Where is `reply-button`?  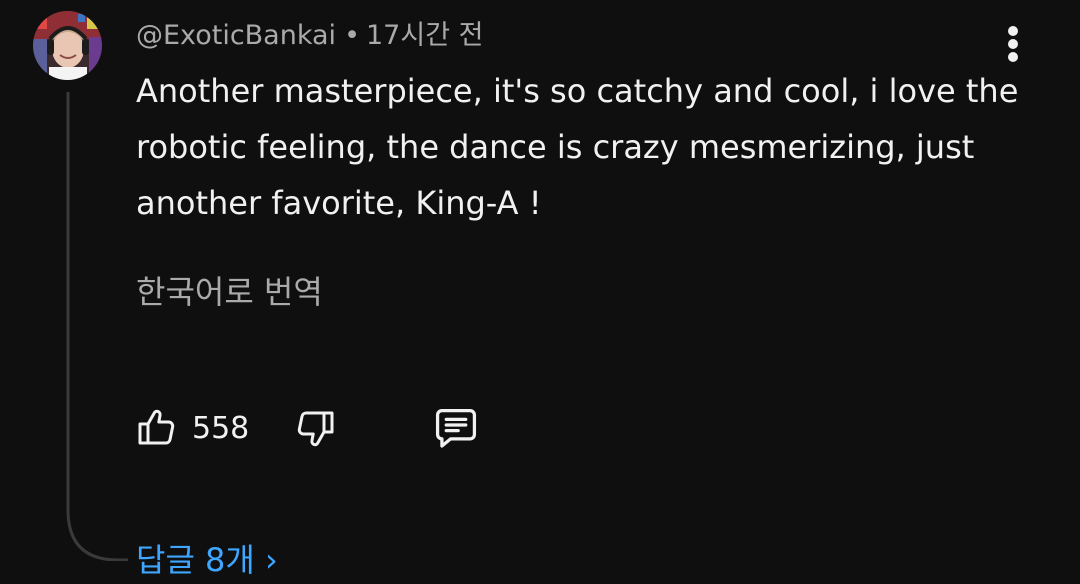 reply-button is located at coordinates (456, 428).